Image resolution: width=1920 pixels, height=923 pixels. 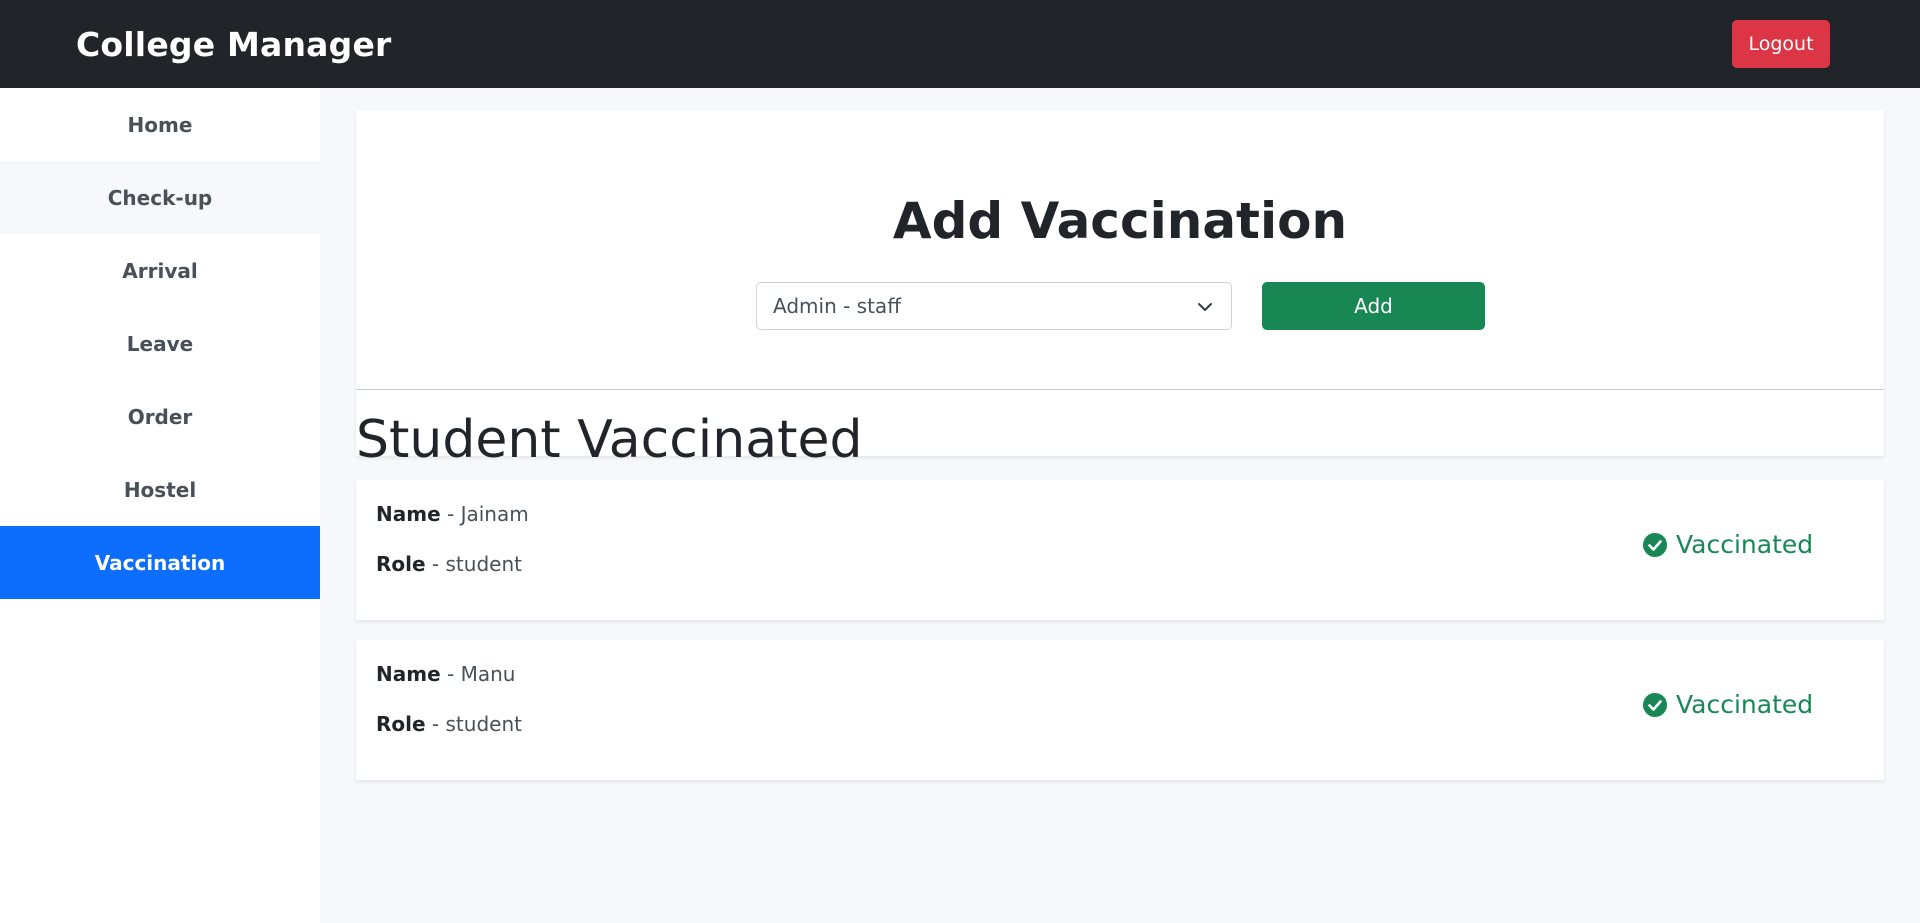 I want to click on chevron-down-icon, so click(x=1205, y=307).